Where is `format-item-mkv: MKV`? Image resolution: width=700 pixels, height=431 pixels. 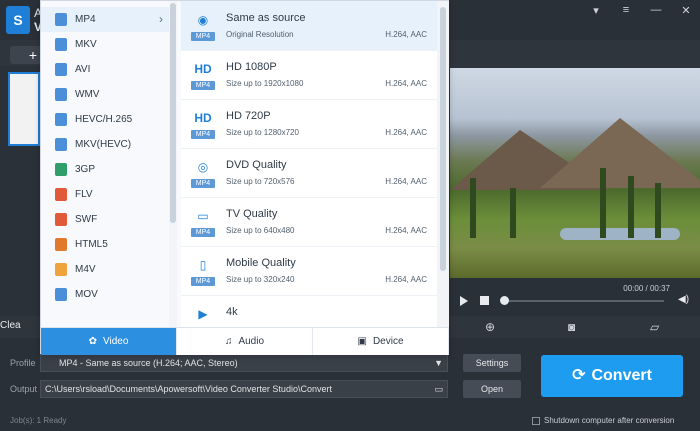 format-item-mkv: MKV is located at coordinates (105, 44).